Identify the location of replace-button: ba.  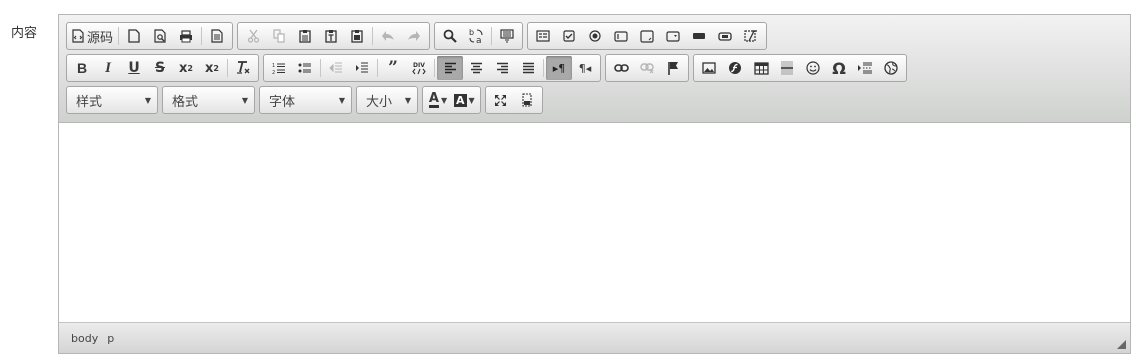
(476, 36).